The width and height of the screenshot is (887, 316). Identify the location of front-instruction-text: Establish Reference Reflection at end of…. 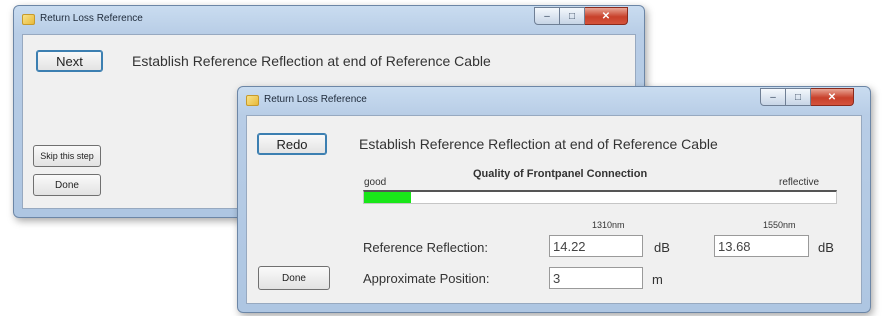
(538, 144).